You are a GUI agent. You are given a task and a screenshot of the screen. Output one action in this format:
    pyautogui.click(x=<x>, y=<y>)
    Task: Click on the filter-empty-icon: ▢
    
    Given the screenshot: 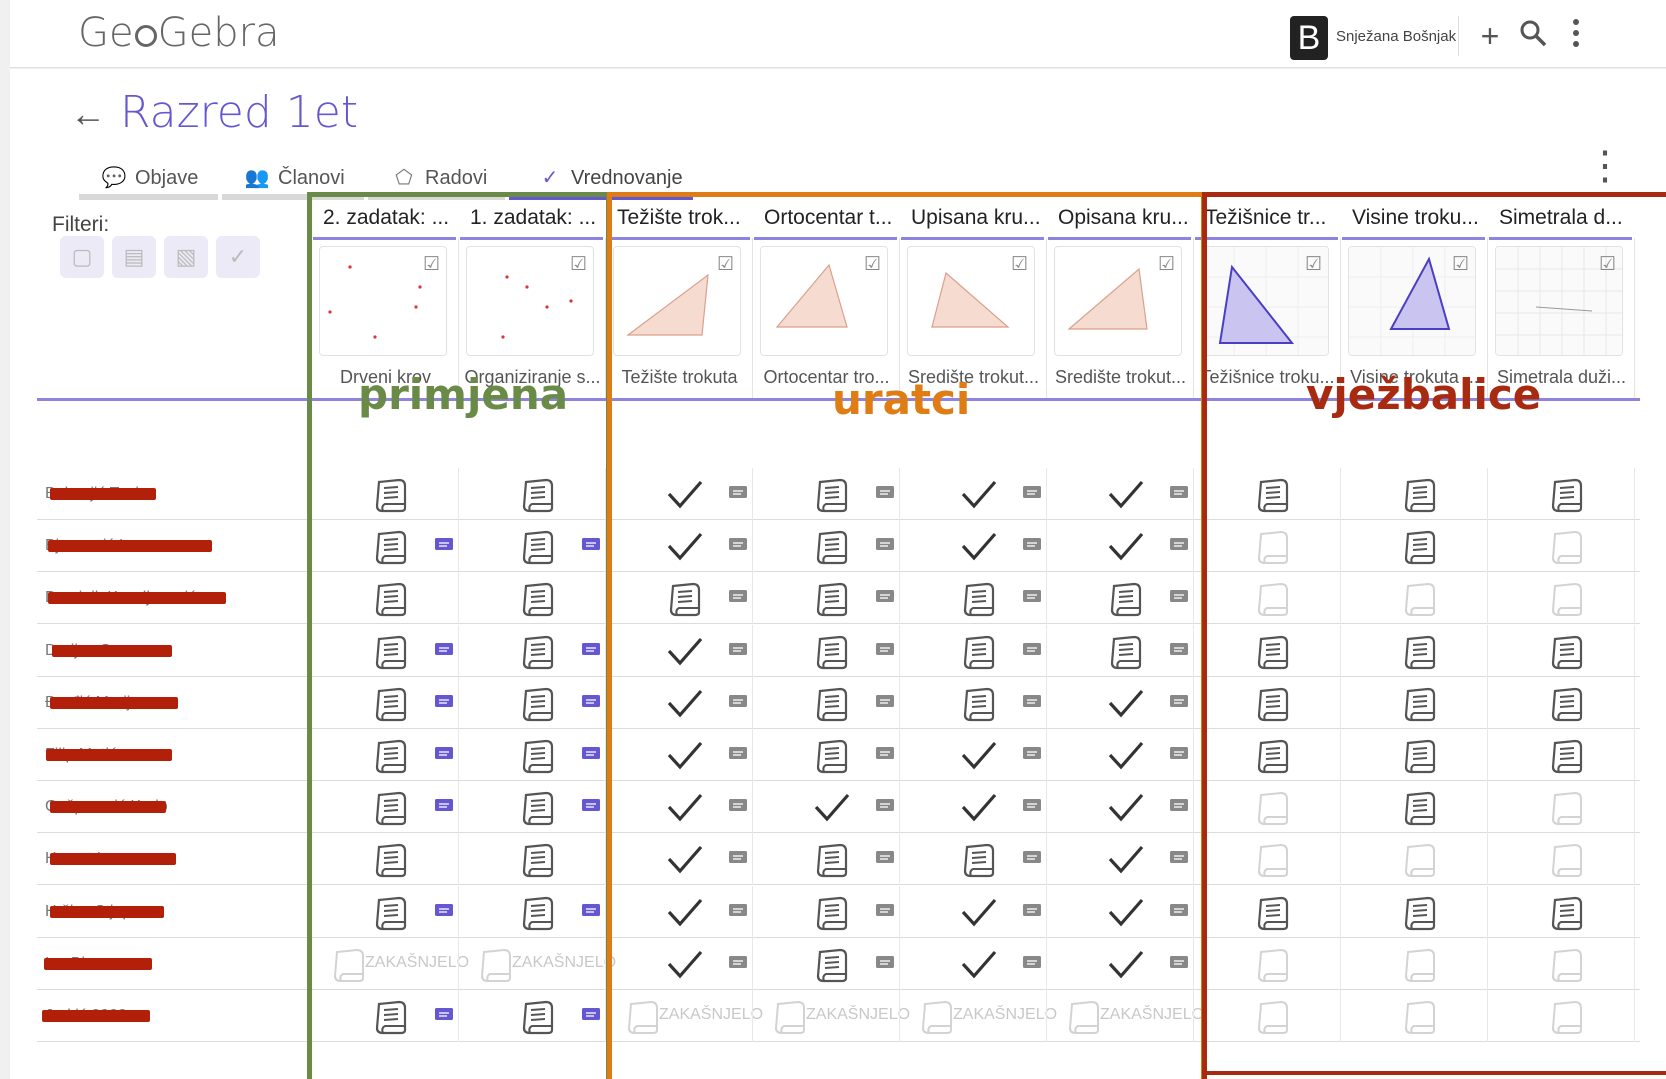 What is the action you would take?
    pyautogui.click(x=82, y=257)
    